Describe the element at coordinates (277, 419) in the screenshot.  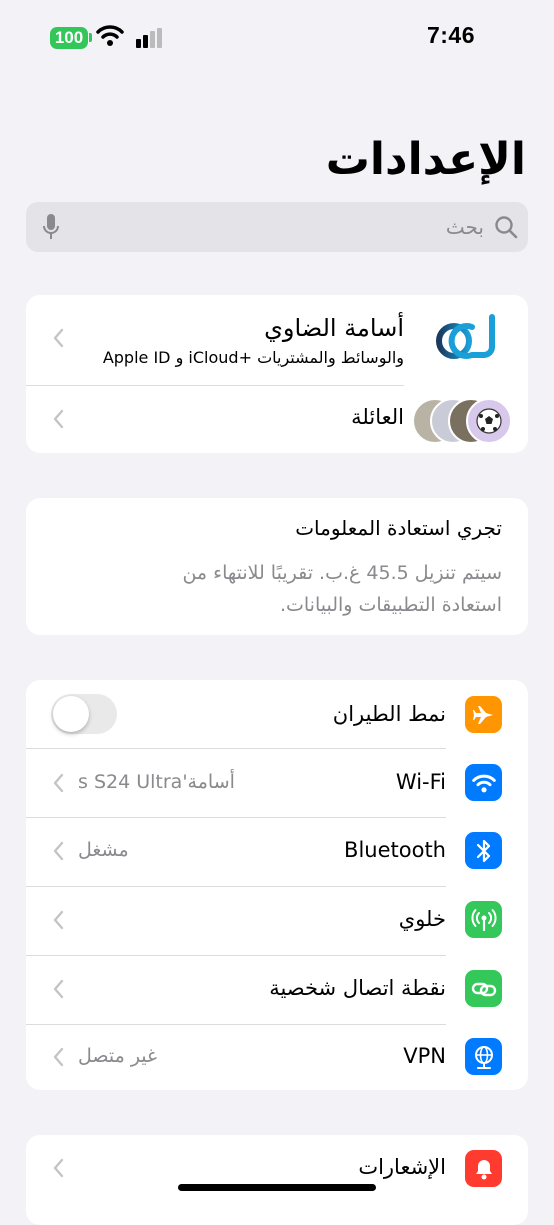
I see `family-row: العائلة` at that location.